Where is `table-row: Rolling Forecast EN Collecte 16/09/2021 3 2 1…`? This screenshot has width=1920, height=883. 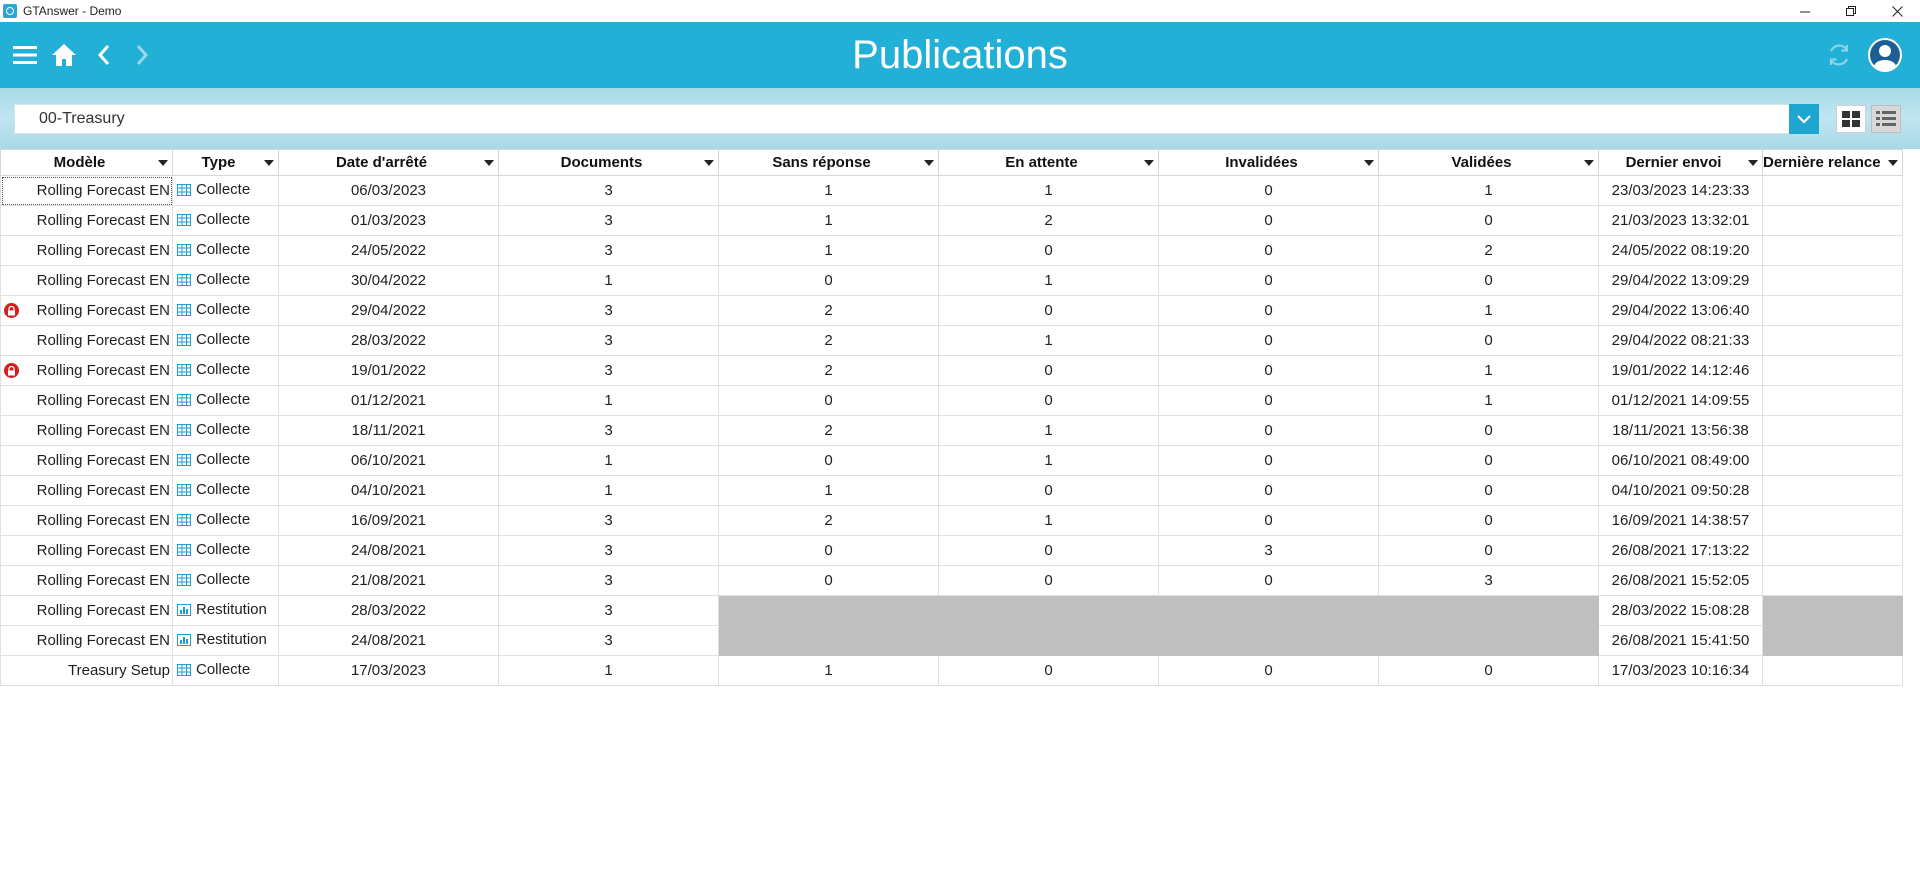
table-row: Rolling Forecast EN Collecte 16/09/2021 3 2 1… is located at coordinates (951, 520).